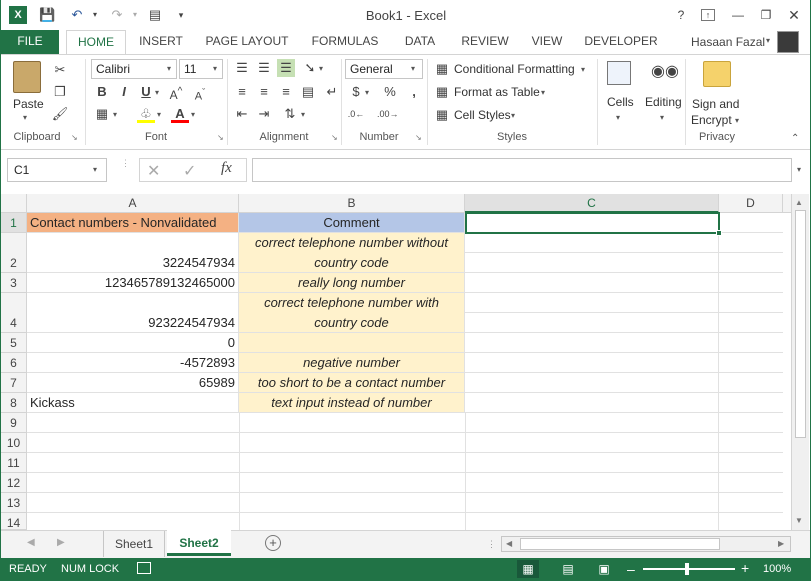  Describe the element at coordinates (14, 223) in the screenshot. I see `row-header-1: 1` at that location.